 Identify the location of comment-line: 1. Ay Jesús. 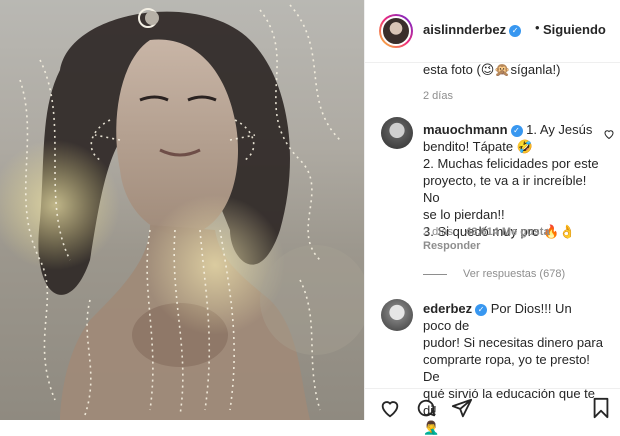
(559, 129).